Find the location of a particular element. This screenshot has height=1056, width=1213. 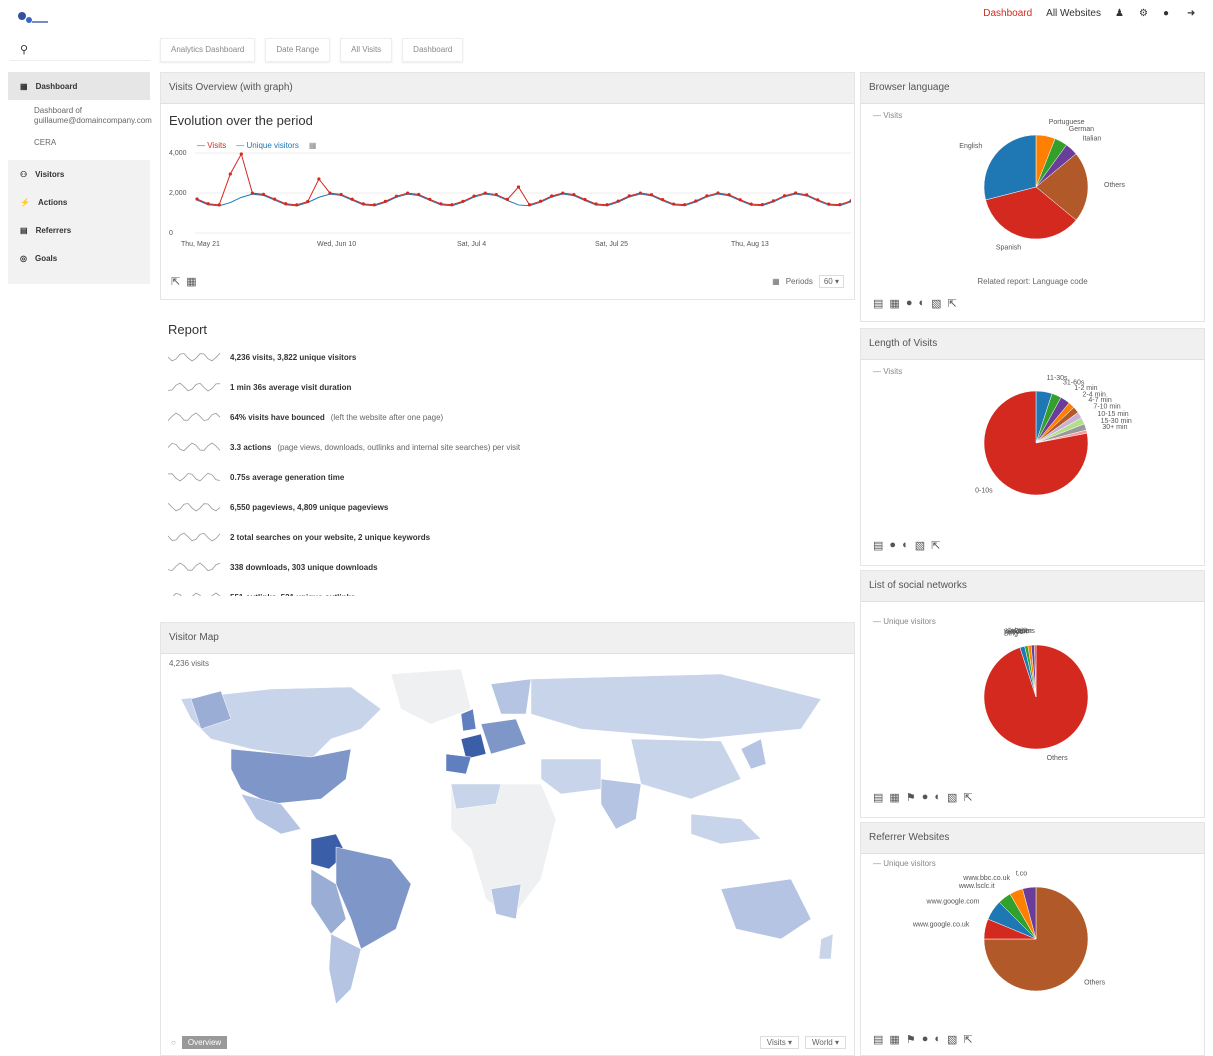

nav-all-websites-link: All Websites is located at coordinates (1073, 13).